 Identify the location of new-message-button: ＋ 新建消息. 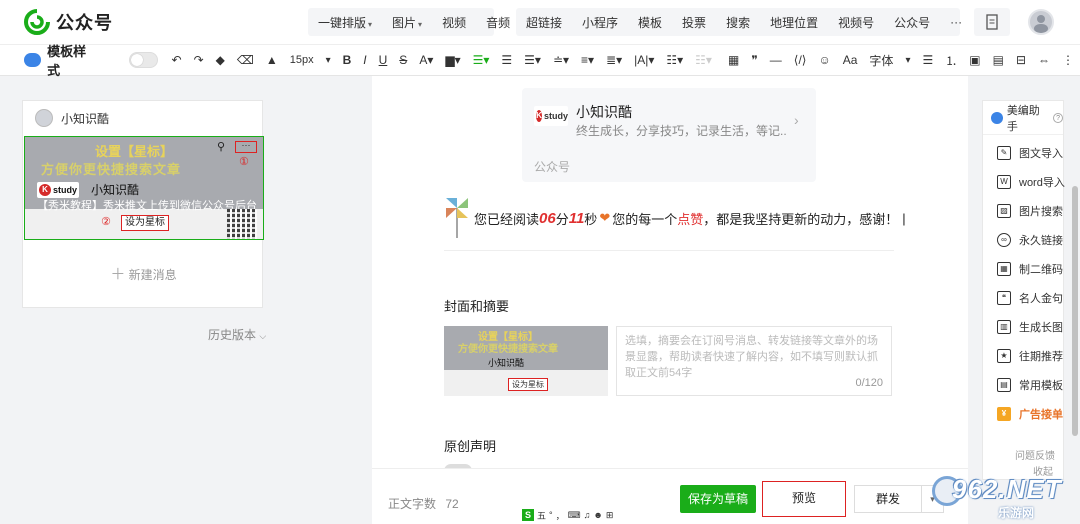
(143, 273).